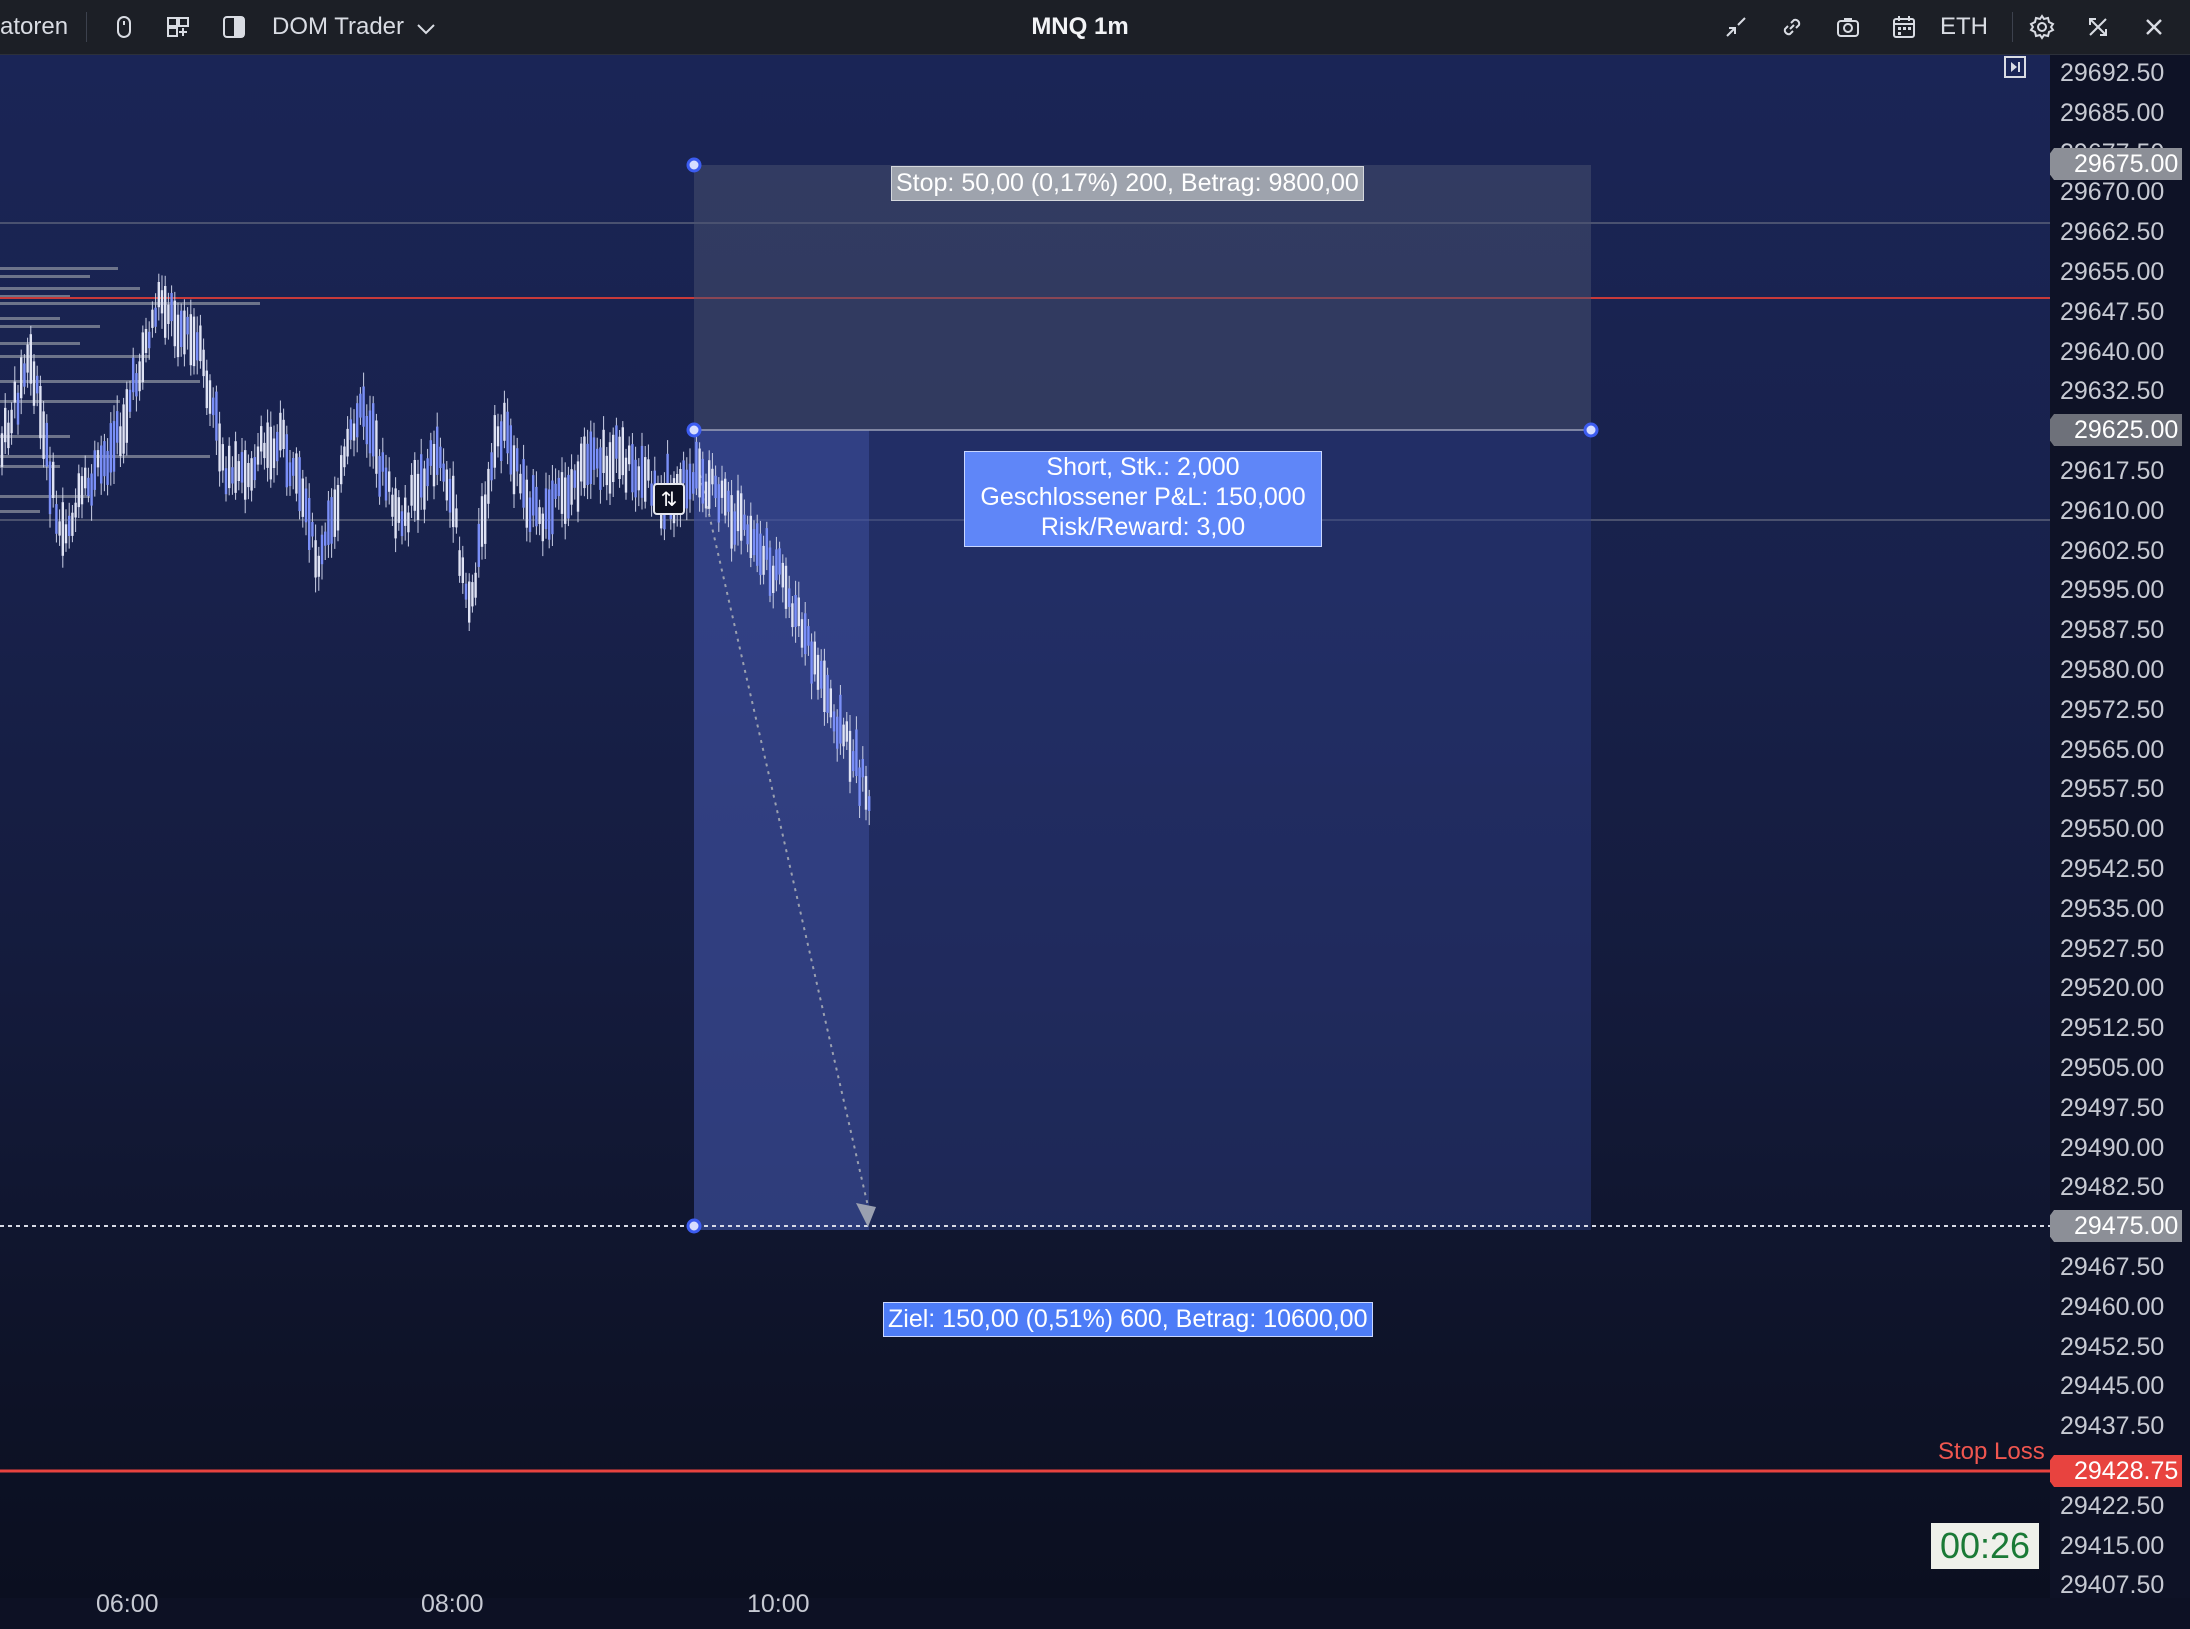 The height and width of the screenshot is (1629, 2190). What do you see at coordinates (2098, 27) in the screenshot?
I see `fullscreen-icon` at bounding box center [2098, 27].